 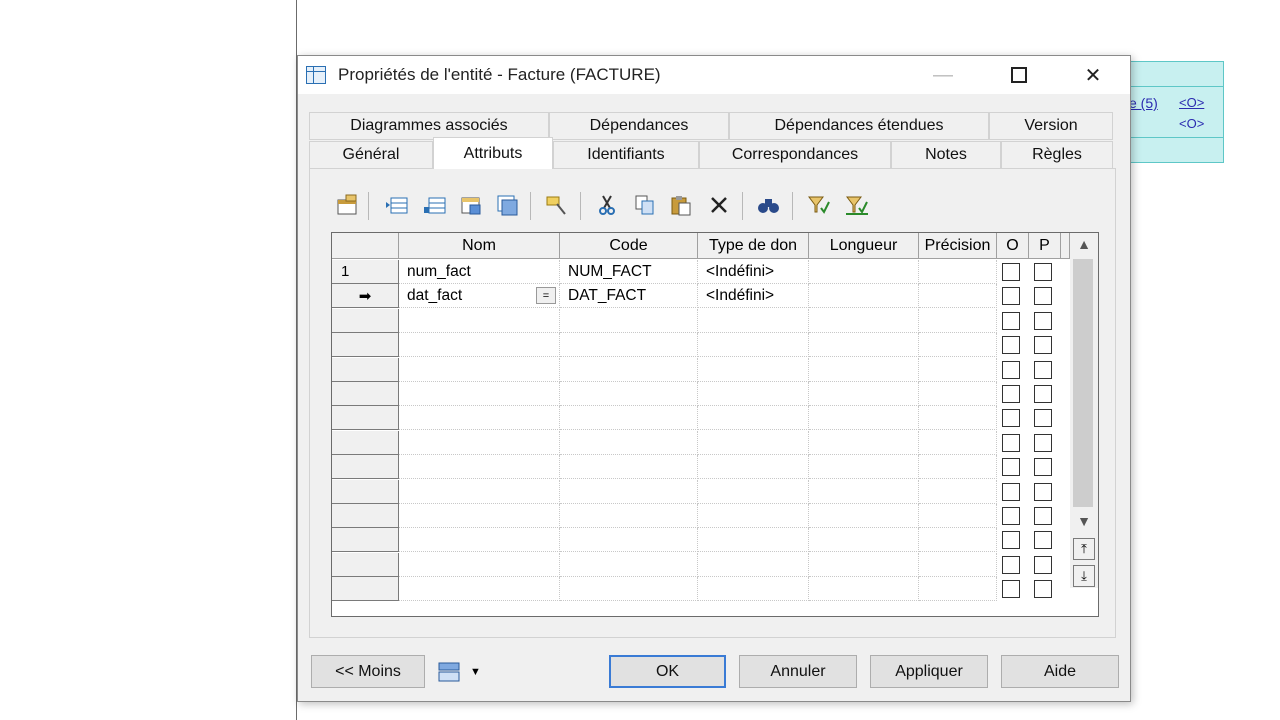 I want to click on annuler-button: Annuler, so click(x=798, y=671).